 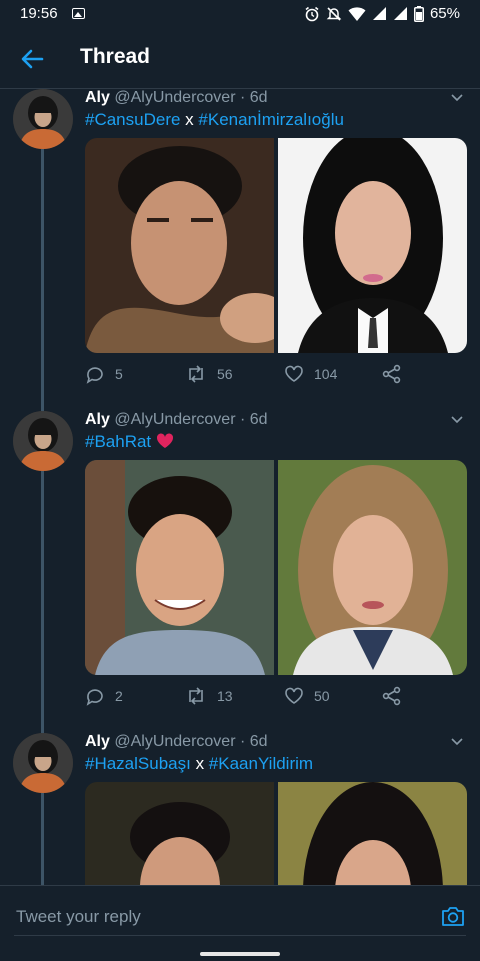 What do you see at coordinates (271, 119) in the screenshot?
I see `hashtag-link: #Kenanİmirzalıoğlu` at bounding box center [271, 119].